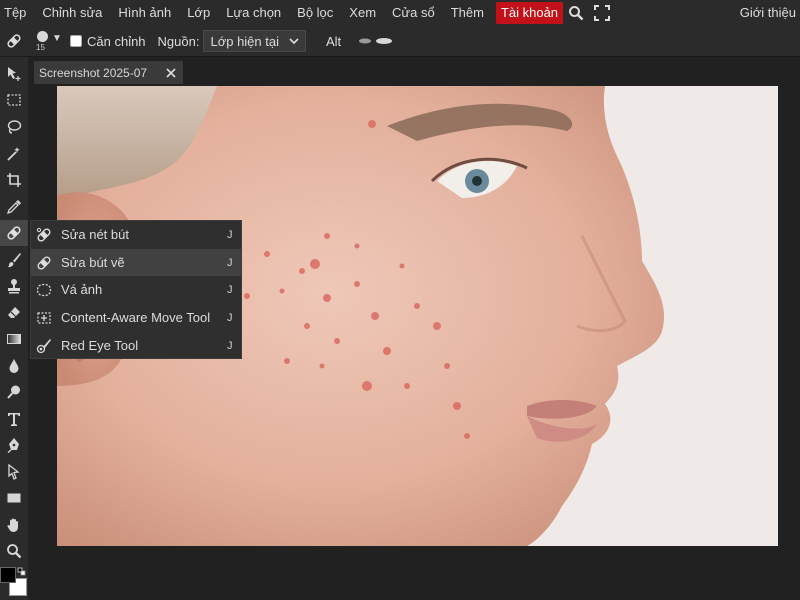 Image resolution: width=800 pixels, height=600 pixels. I want to click on eyedropper-icon, so click(14, 207).